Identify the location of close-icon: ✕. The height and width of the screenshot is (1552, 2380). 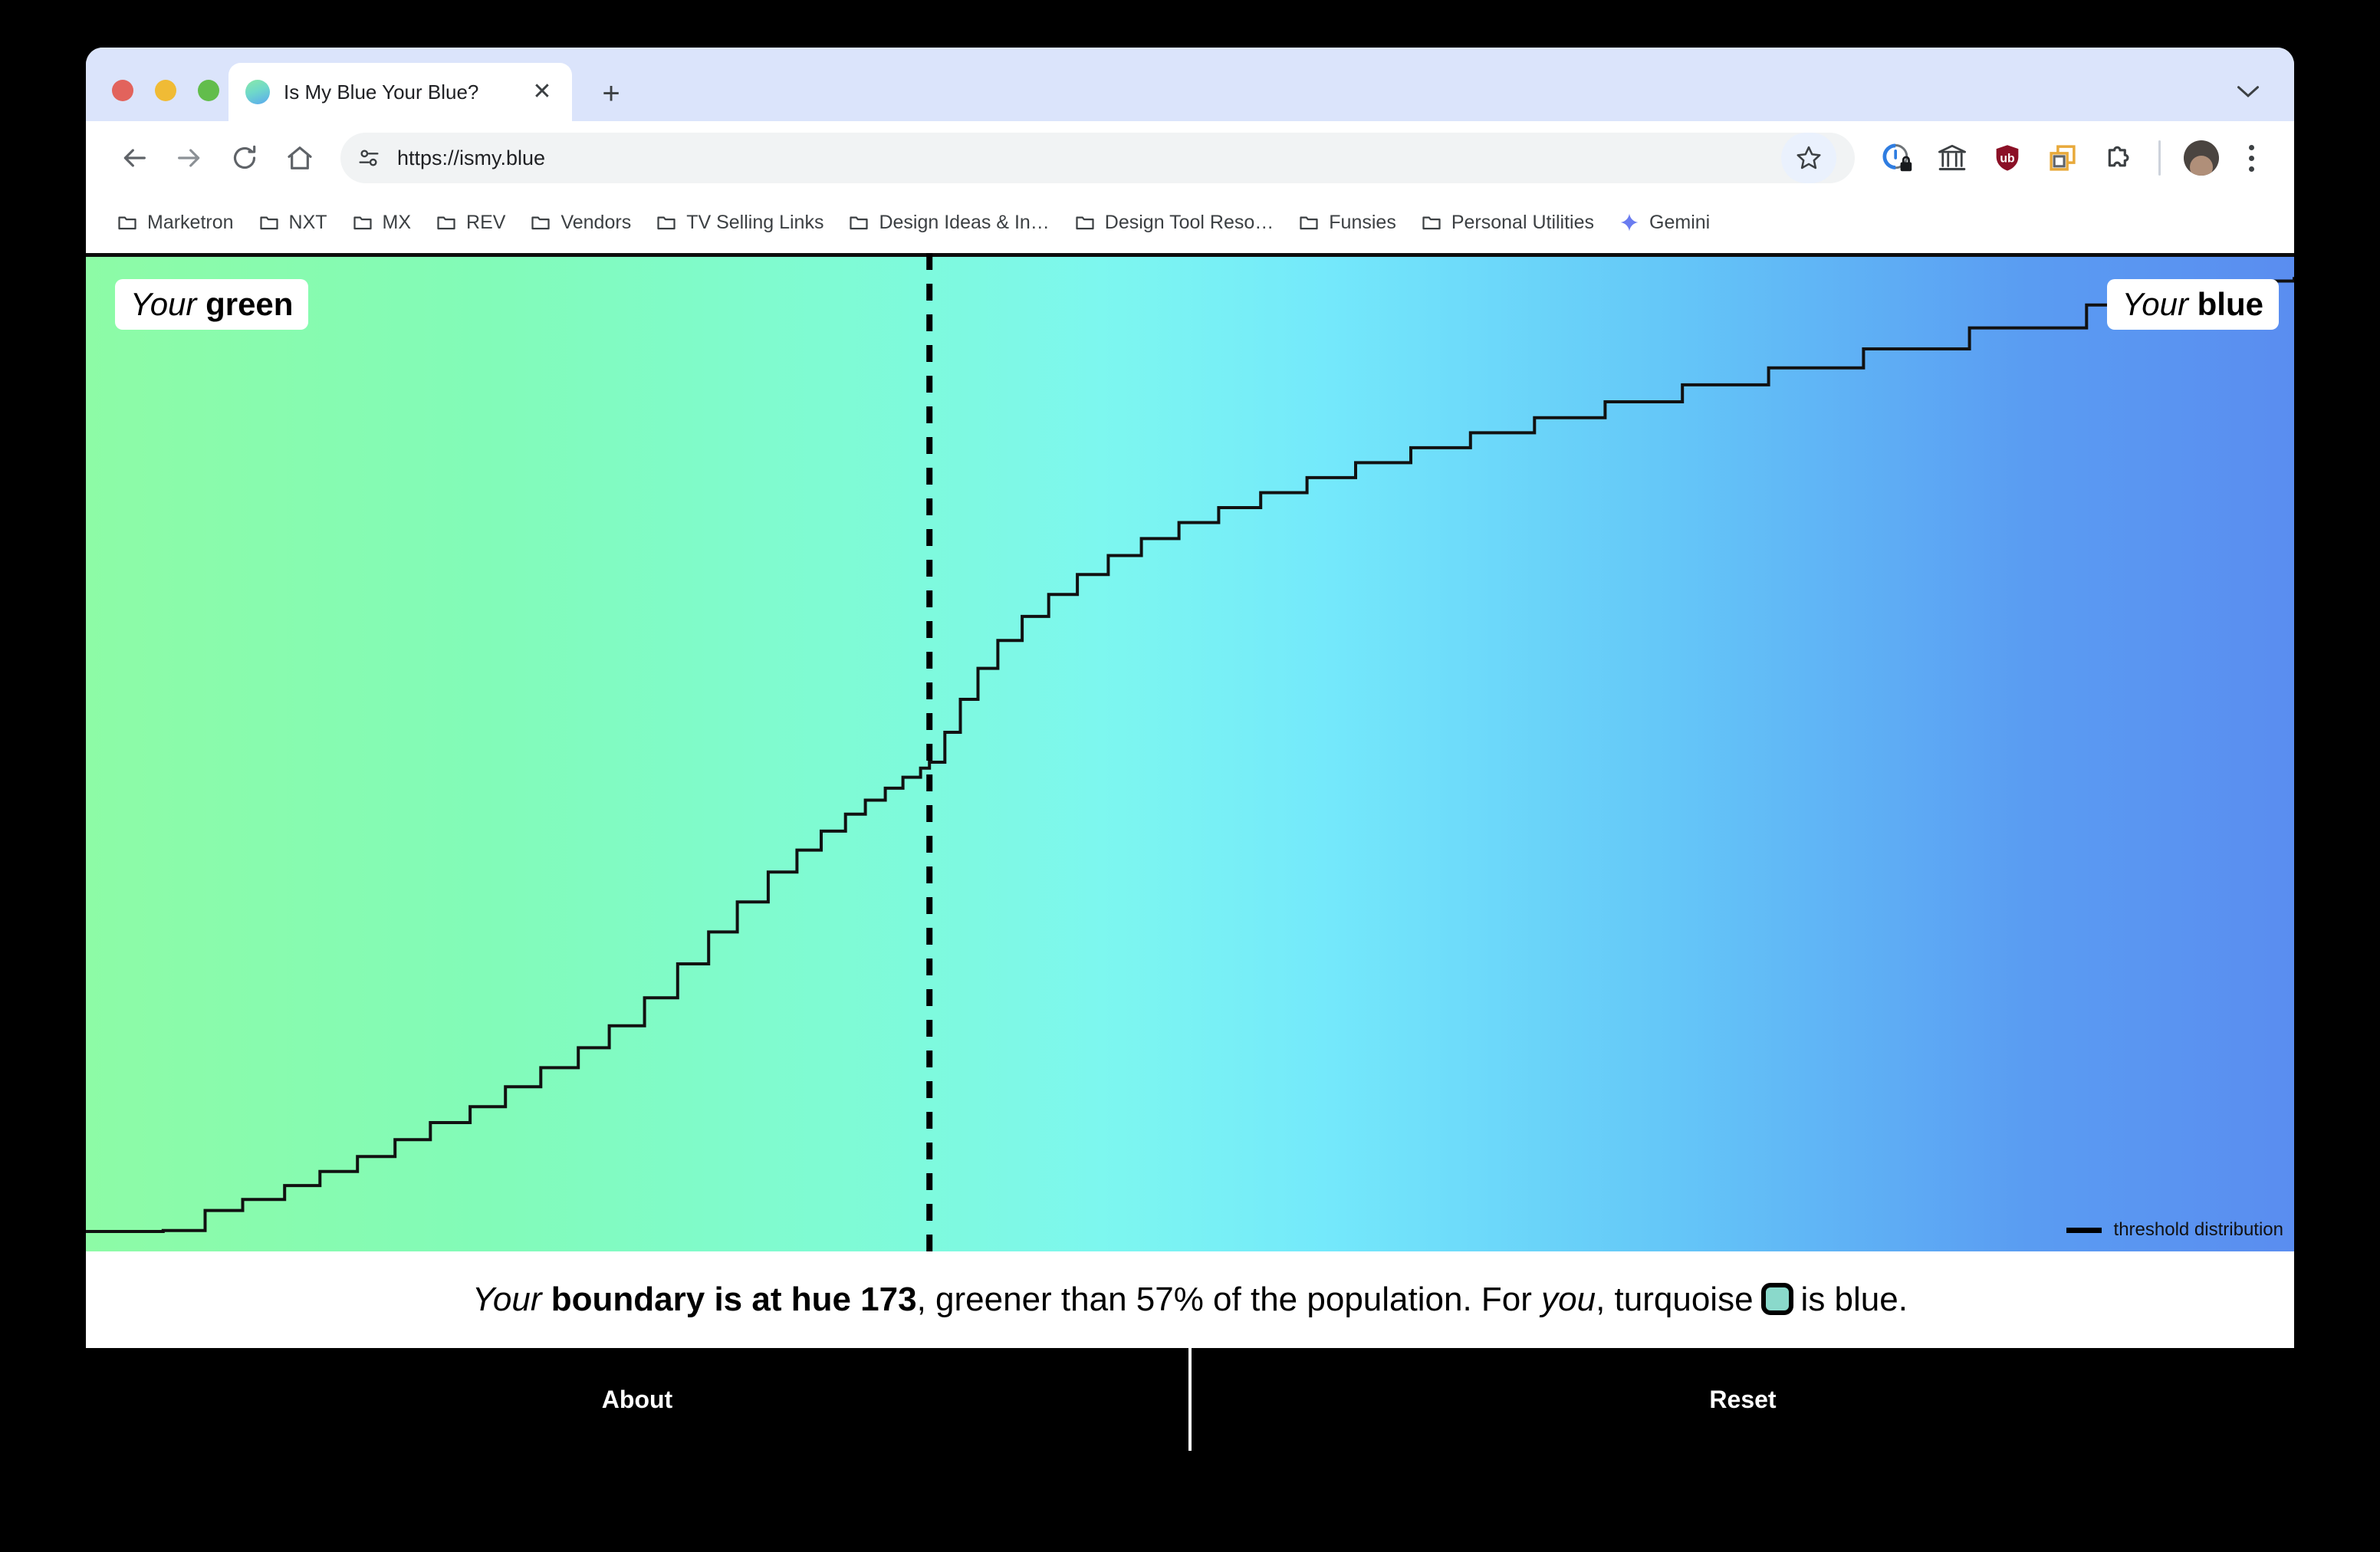
(542, 92).